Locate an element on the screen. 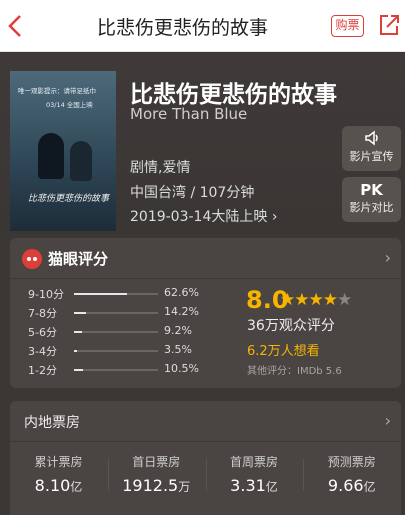  stat-value: 1912.5万 is located at coordinates (156, 485).